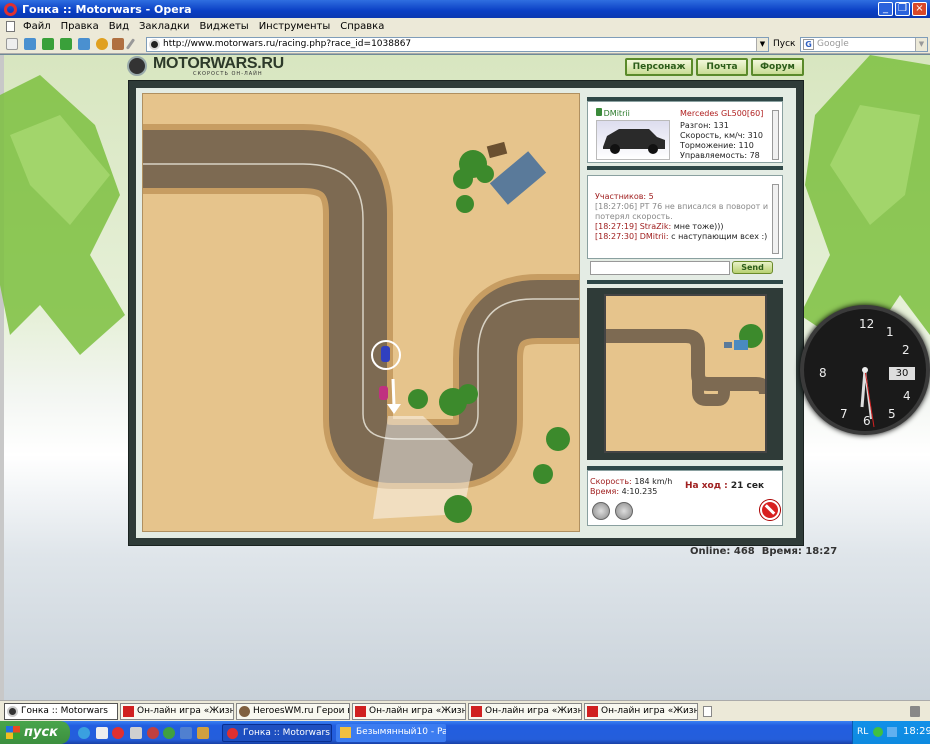  What do you see at coordinates (722, 113) in the screenshot?
I see `car-model: Mercedes GL500[60]` at bounding box center [722, 113].